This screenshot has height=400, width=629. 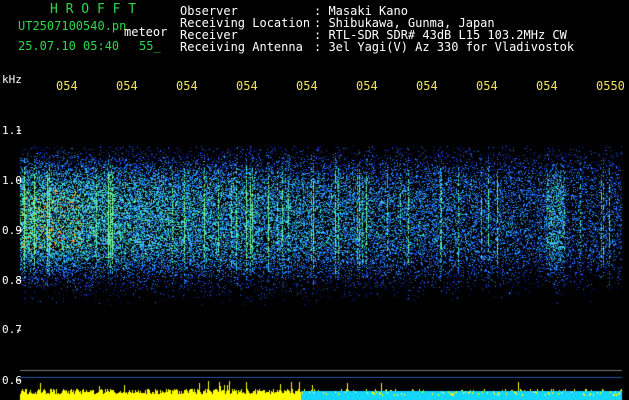 What do you see at coordinates (12, 79) in the screenshot?
I see `y-axis-unit: kHz` at bounding box center [12, 79].